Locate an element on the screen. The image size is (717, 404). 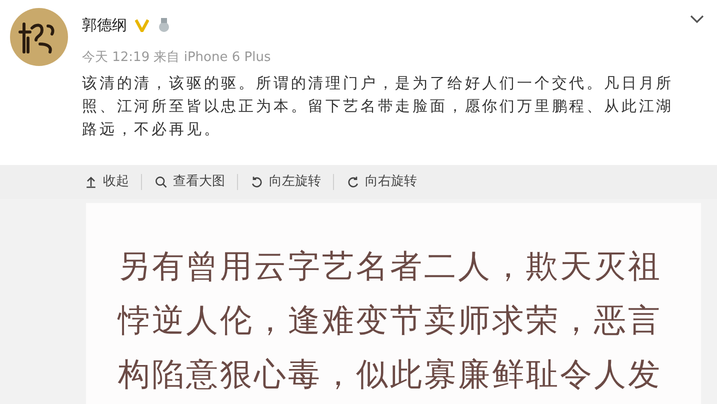
post-meta: 今天 12:19 来自 iPhone 6 Plus is located at coordinates (177, 58).